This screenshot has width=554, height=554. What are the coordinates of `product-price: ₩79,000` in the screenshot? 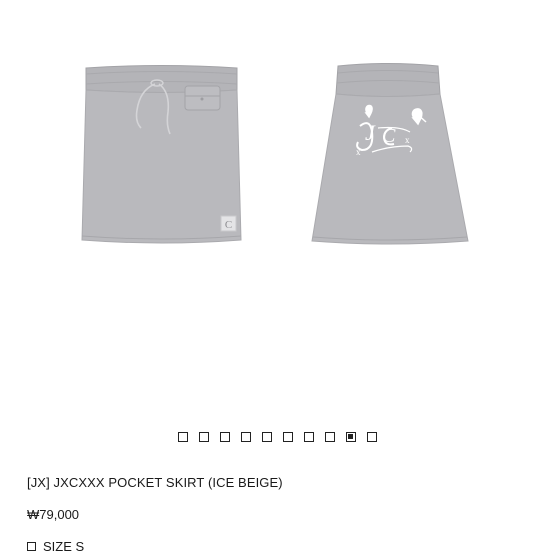 It's located at (53, 514).